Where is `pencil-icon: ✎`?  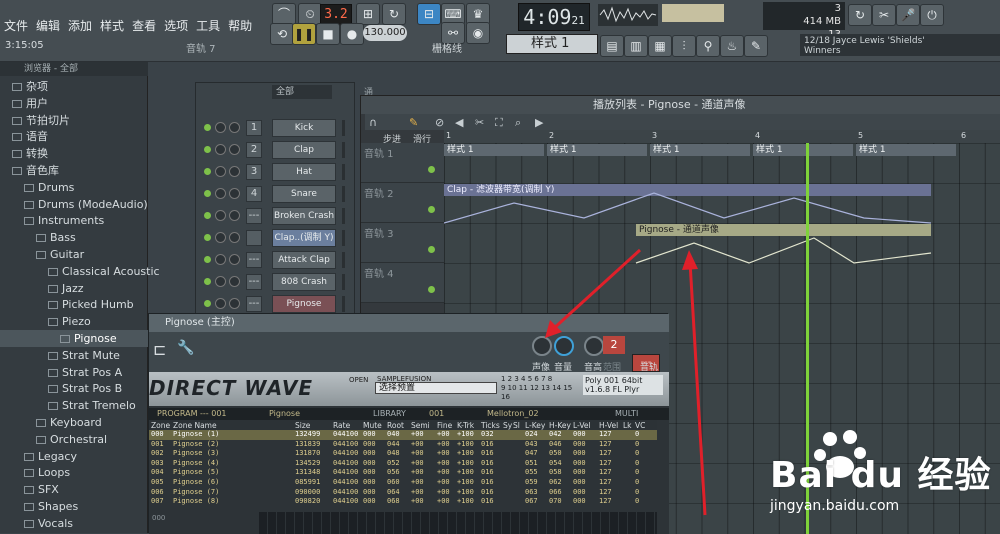 pencil-icon: ✎ is located at coordinates (413, 122).